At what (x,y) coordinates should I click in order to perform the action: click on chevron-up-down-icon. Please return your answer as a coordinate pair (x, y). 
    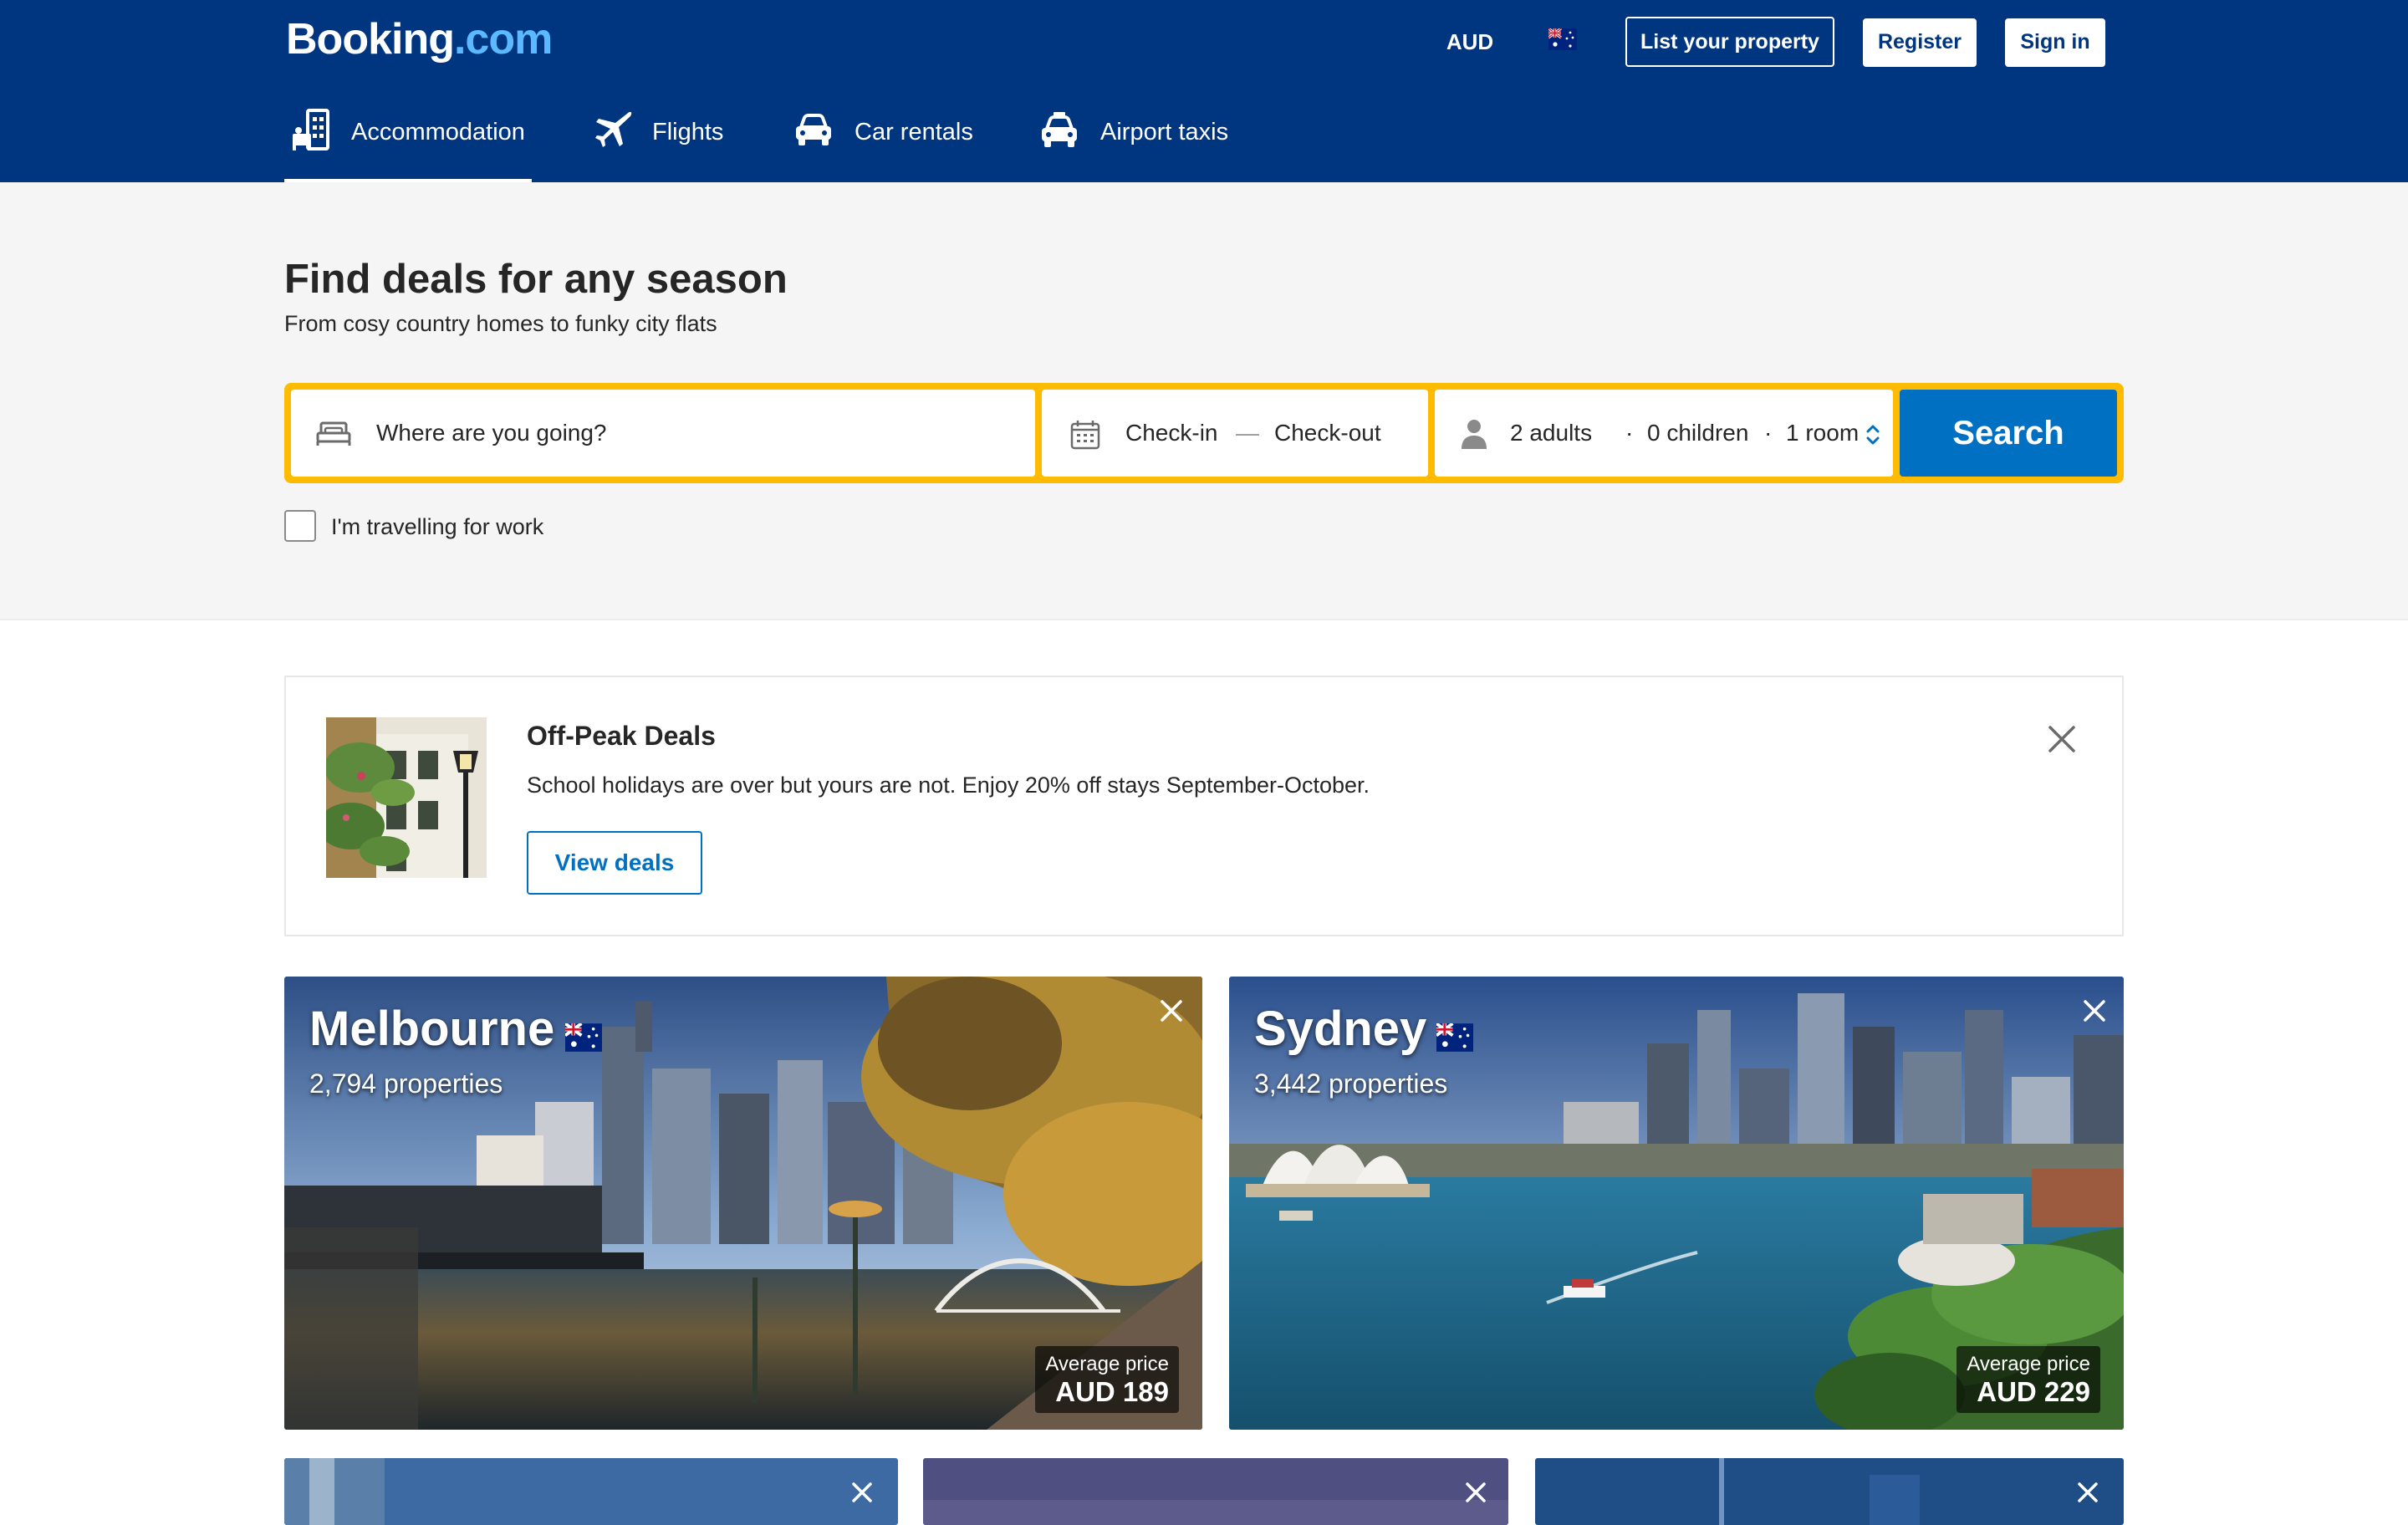
    Looking at the image, I should click on (1873, 437).